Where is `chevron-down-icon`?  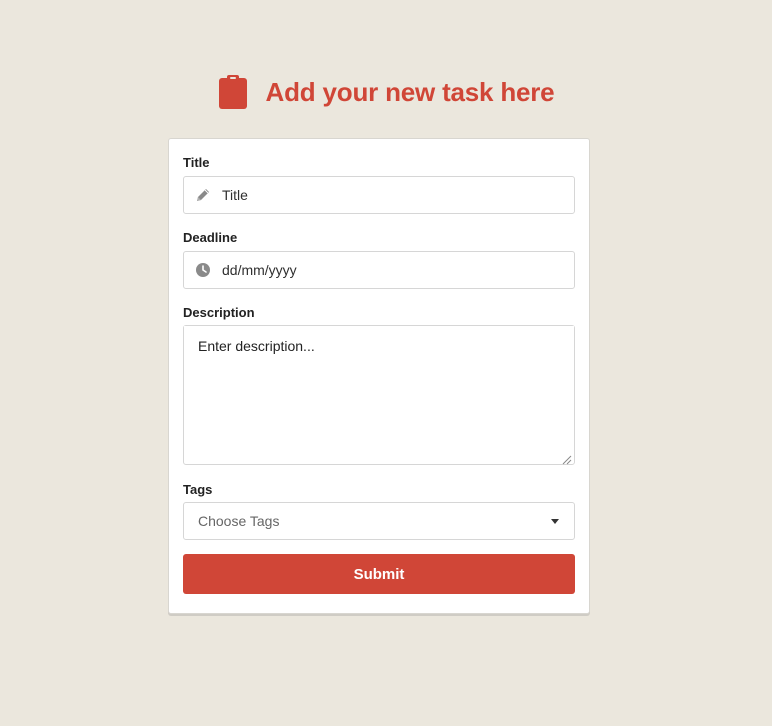
chevron-down-icon is located at coordinates (555, 521).